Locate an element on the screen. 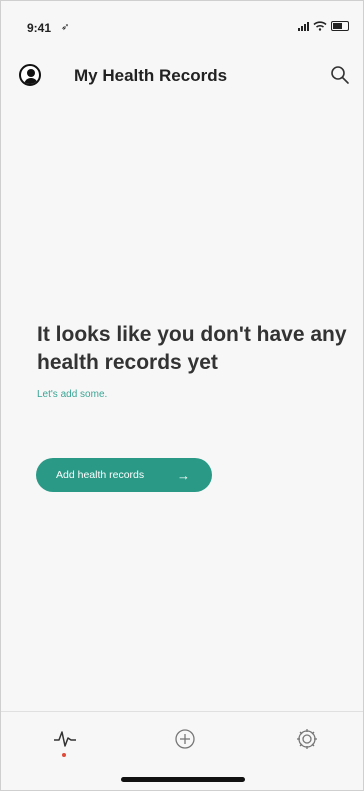 The height and width of the screenshot is (791, 364). tab-settings is located at coordinates (309, 741).